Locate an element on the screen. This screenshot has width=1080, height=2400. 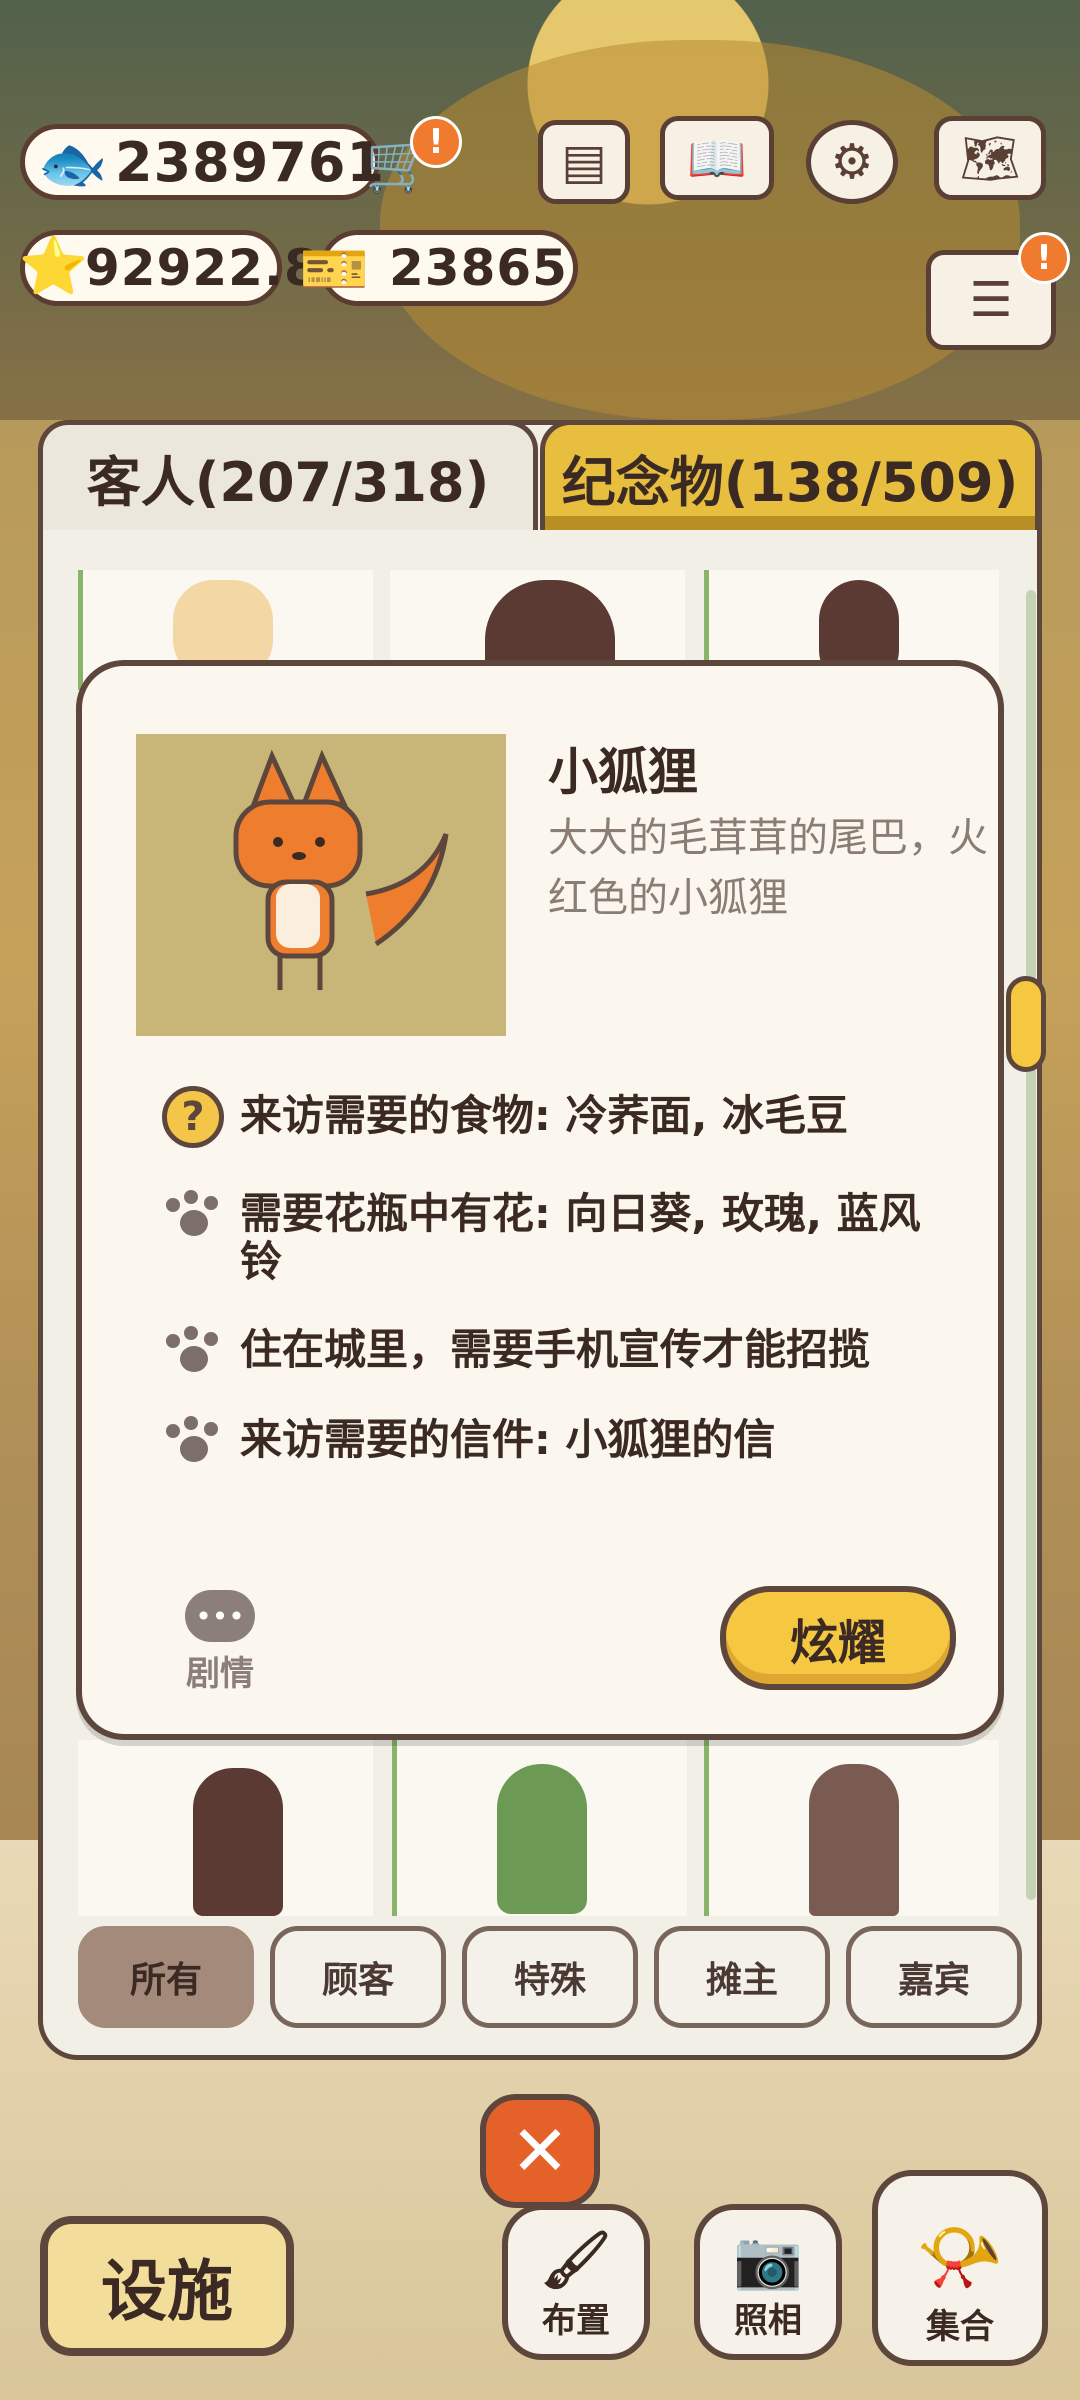
layout-button: 🖌 布置 is located at coordinates (576, 2282).